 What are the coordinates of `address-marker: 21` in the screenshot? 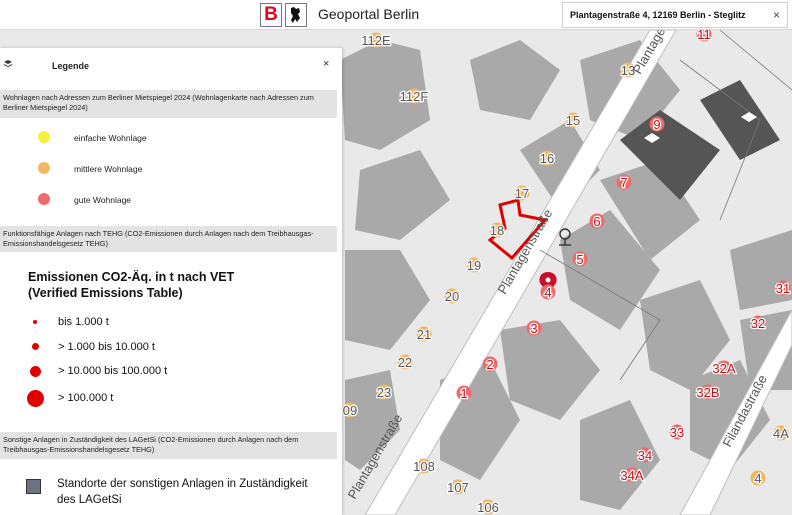 It's located at (424, 335).